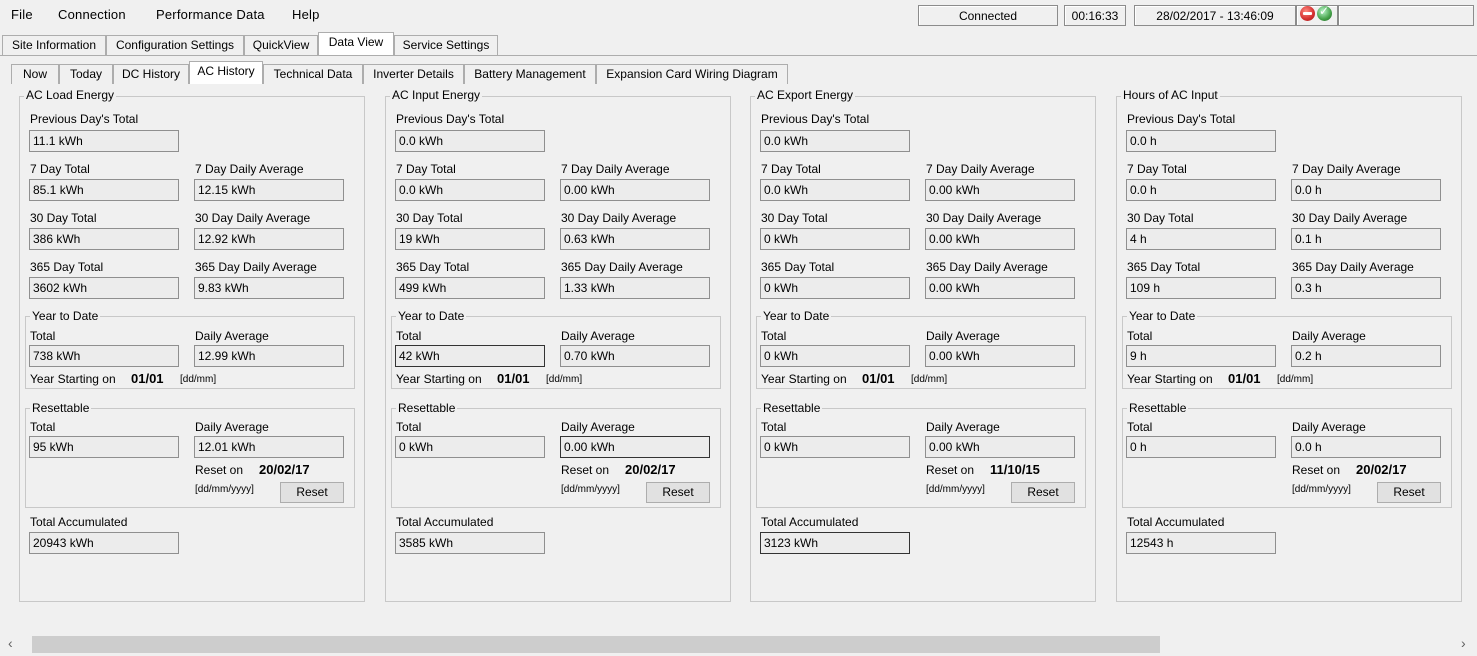 This screenshot has width=1477, height=656. What do you see at coordinates (1366, 288) in the screenshot?
I see `year-day-average-value: 0.3 h` at bounding box center [1366, 288].